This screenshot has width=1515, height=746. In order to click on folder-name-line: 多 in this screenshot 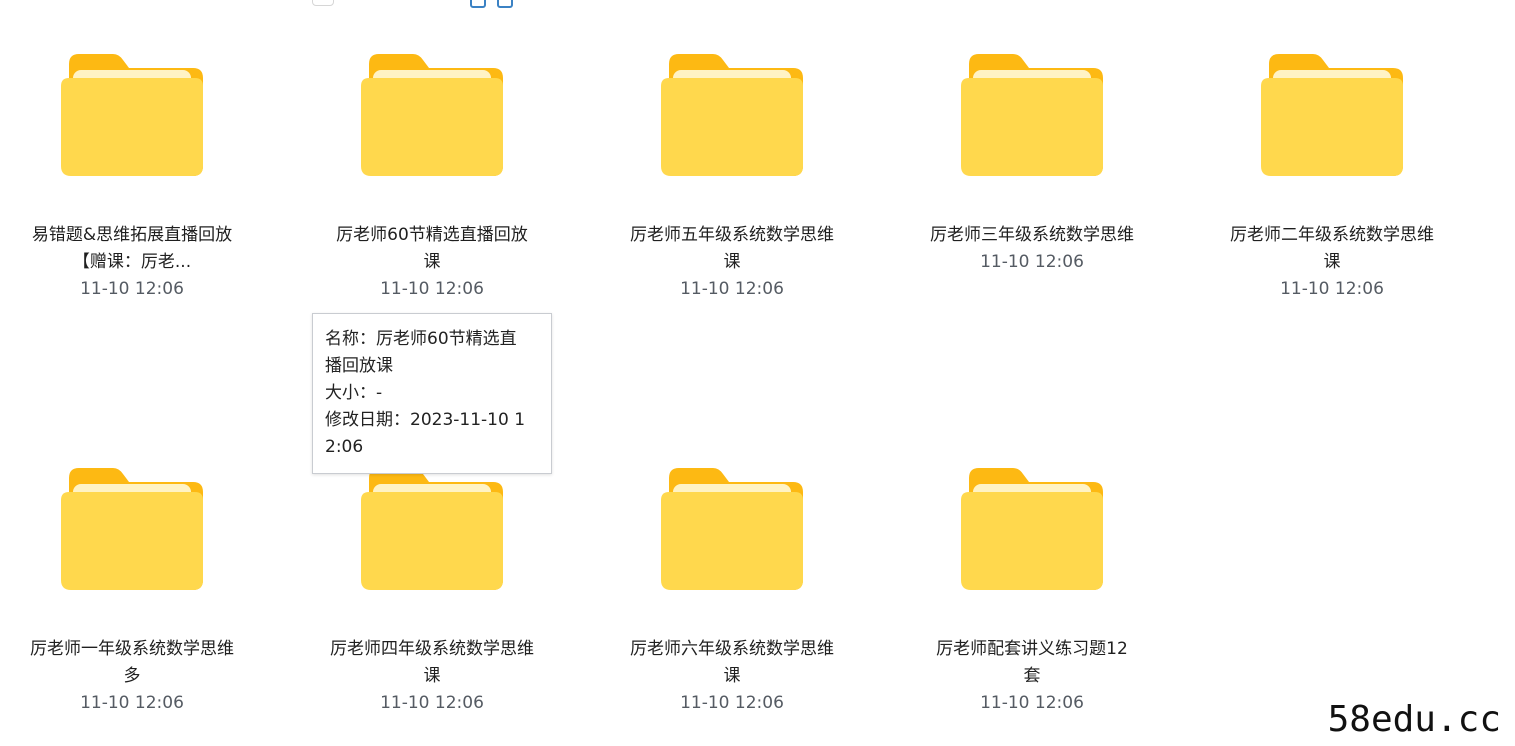, I will do `click(132, 676)`.